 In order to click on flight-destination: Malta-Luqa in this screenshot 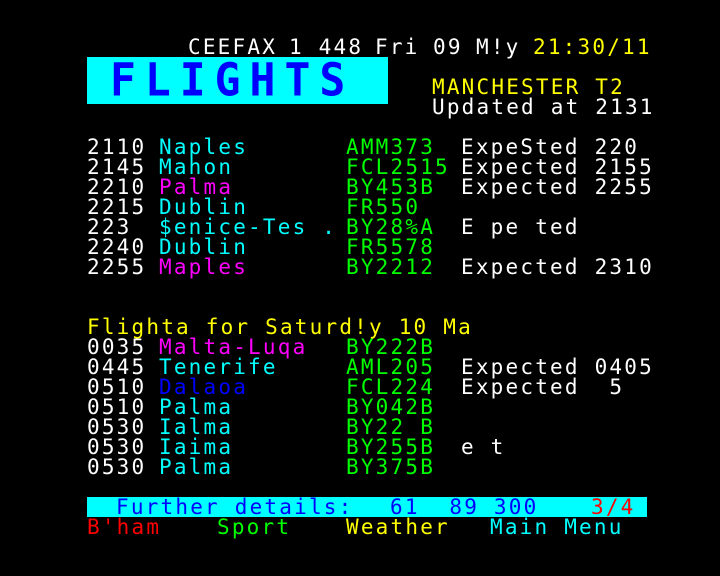, I will do `click(233, 347)`.